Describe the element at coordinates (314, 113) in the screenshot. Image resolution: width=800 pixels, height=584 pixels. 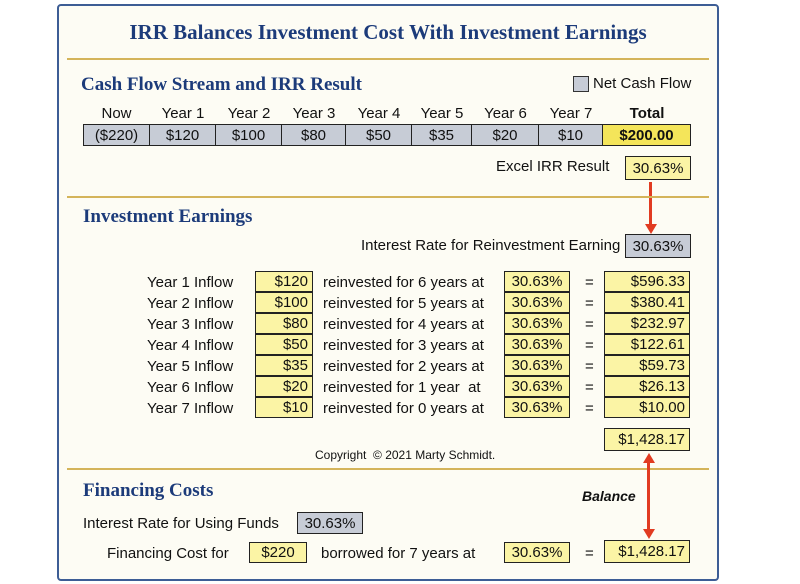
I see `header-year-3: Year 3` at that location.